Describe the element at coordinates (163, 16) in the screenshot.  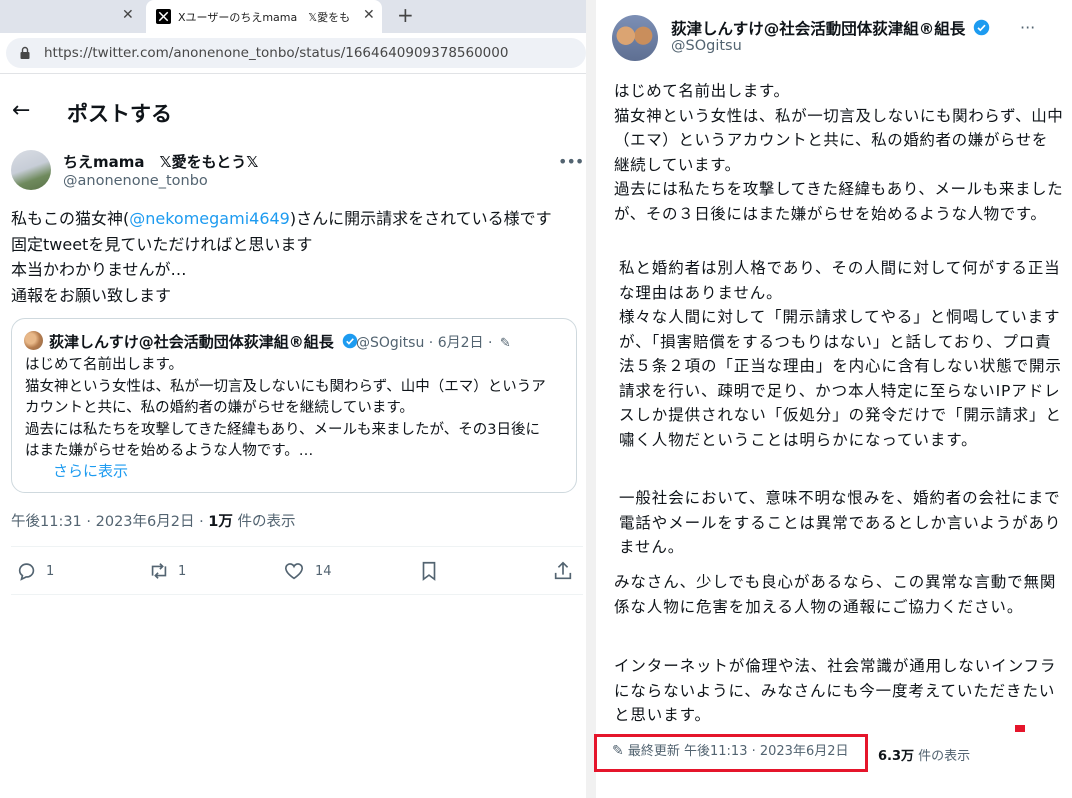
I see `x-logo-icon` at that location.